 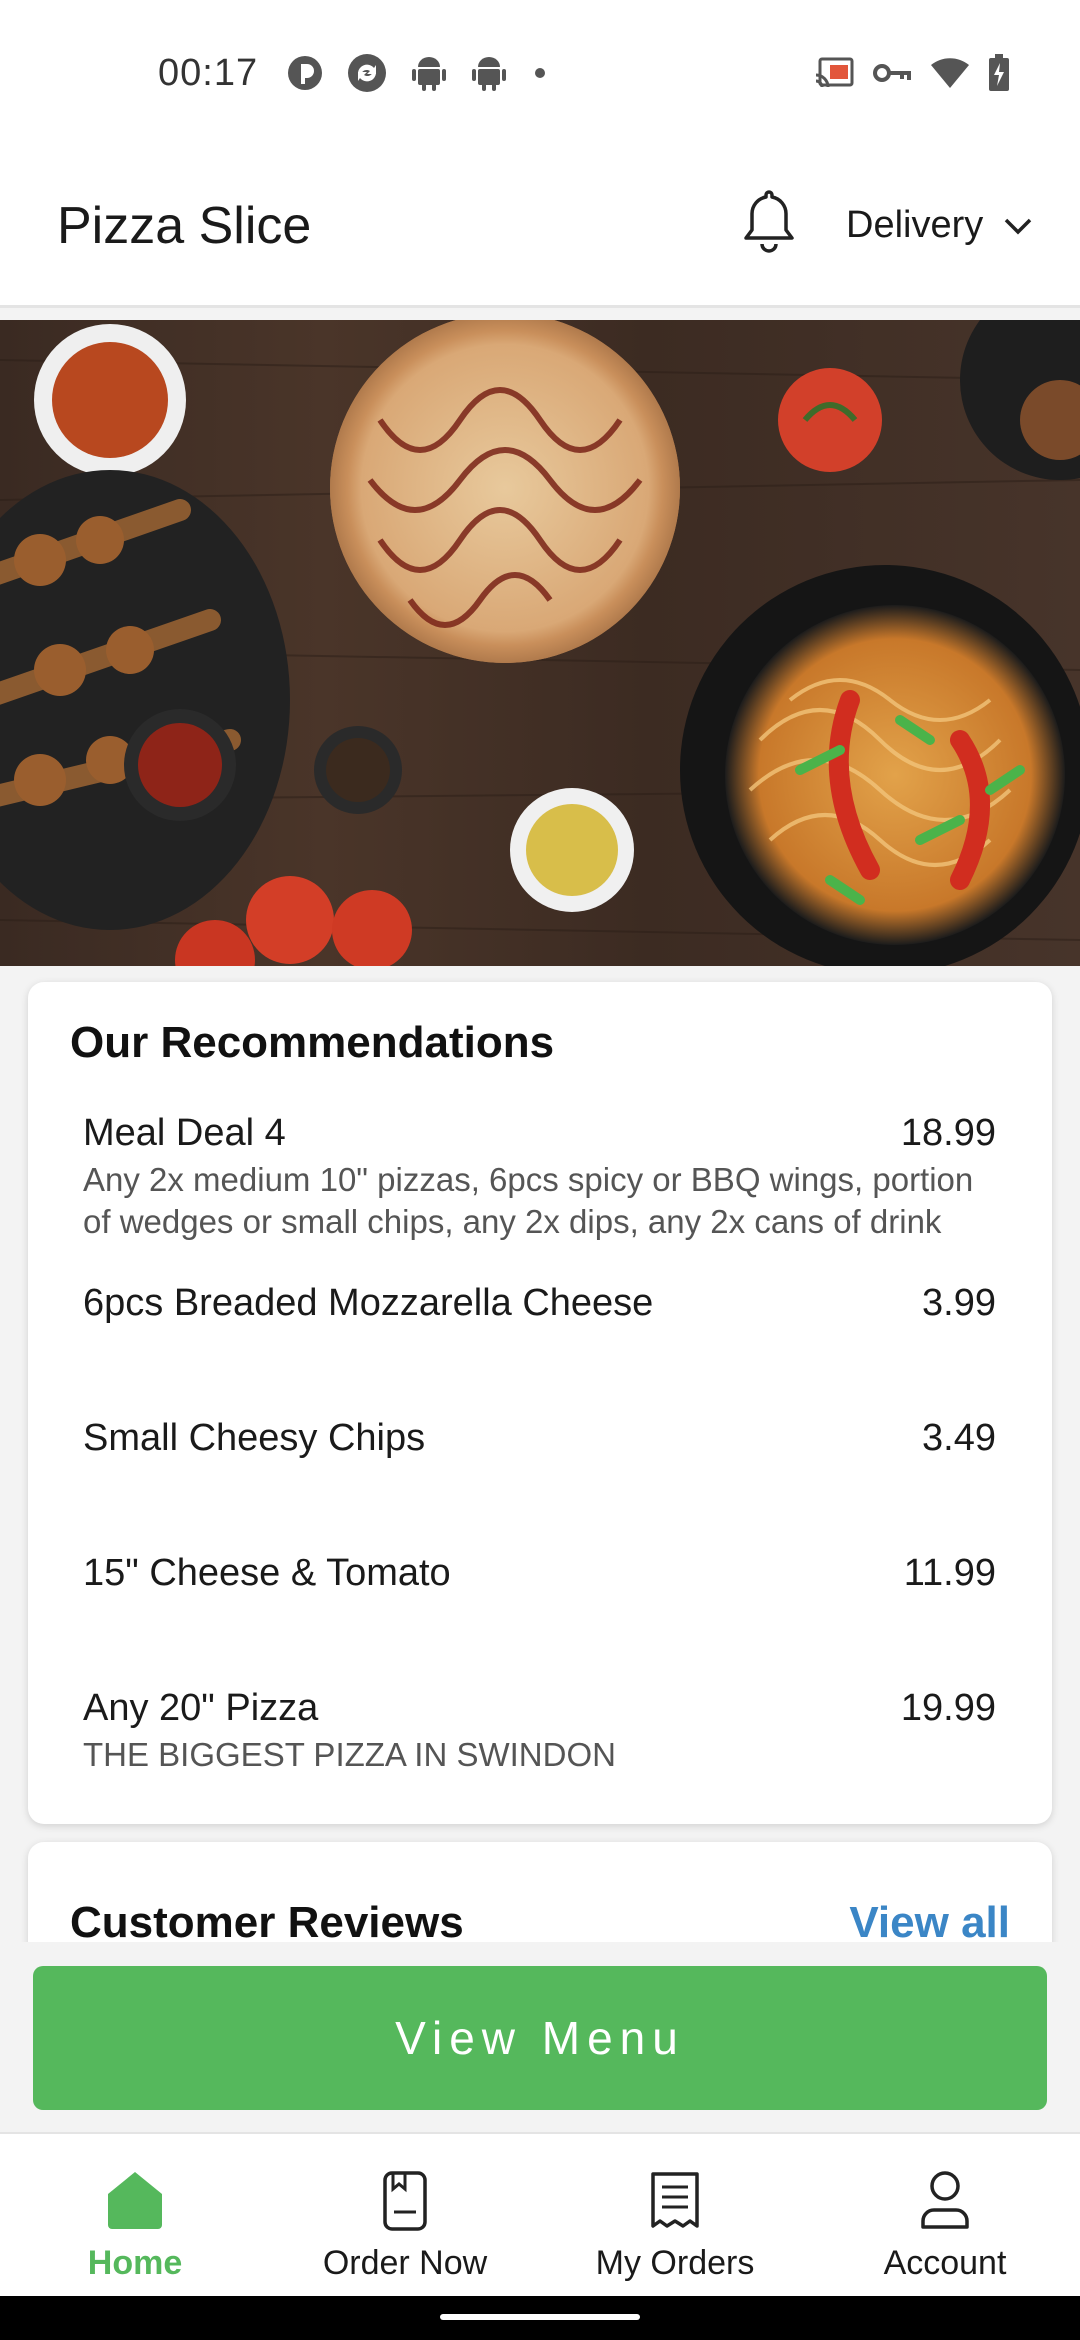 I want to click on nav-item-order-now: Order Now, so click(x=405, y=2216).